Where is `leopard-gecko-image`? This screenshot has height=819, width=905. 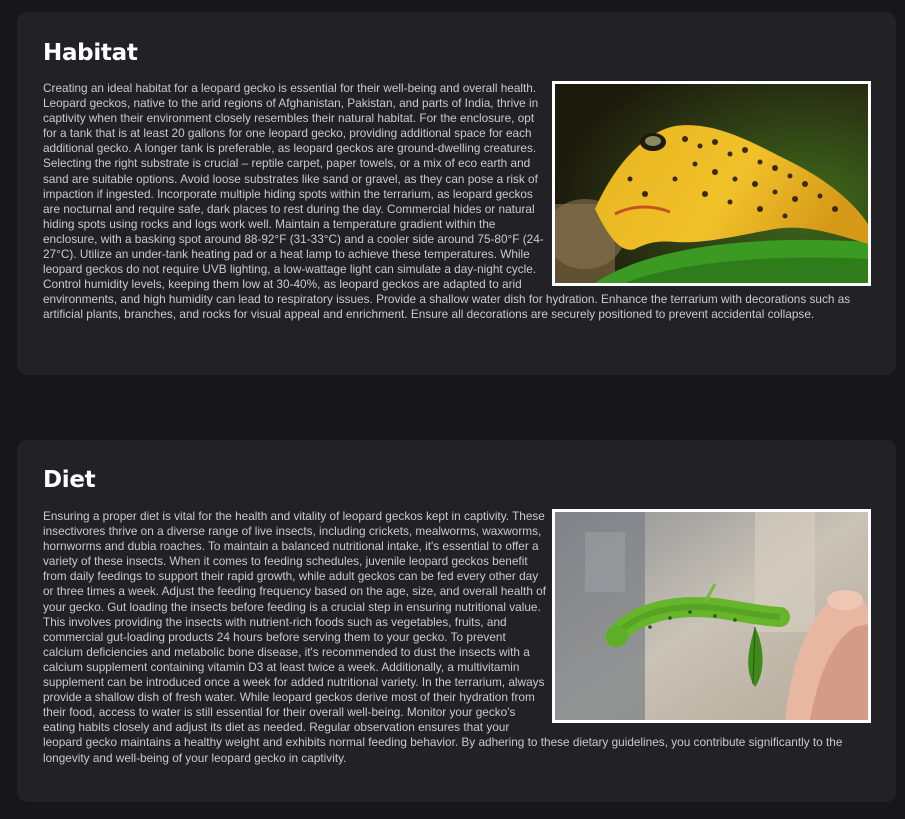
leopard-gecko-image is located at coordinates (711, 183).